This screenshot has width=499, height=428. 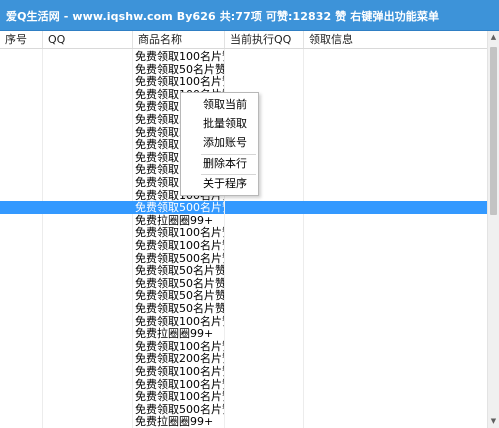 What do you see at coordinates (493, 37) in the screenshot?
I see `scroll-up-icon: ▲` at bounding box center [493, 37].